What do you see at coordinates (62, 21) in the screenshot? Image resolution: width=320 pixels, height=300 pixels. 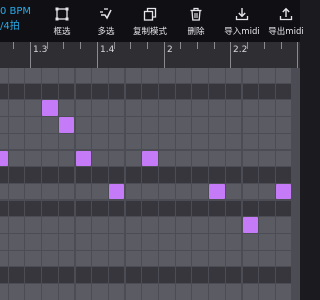 I see `box-select-button: 框选` at bounding box center [62, 21].